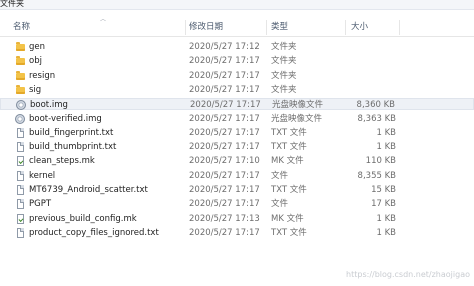  I want to click on file-row: sig 2020/5/27 17:17 文件夹, so click(237, 90).